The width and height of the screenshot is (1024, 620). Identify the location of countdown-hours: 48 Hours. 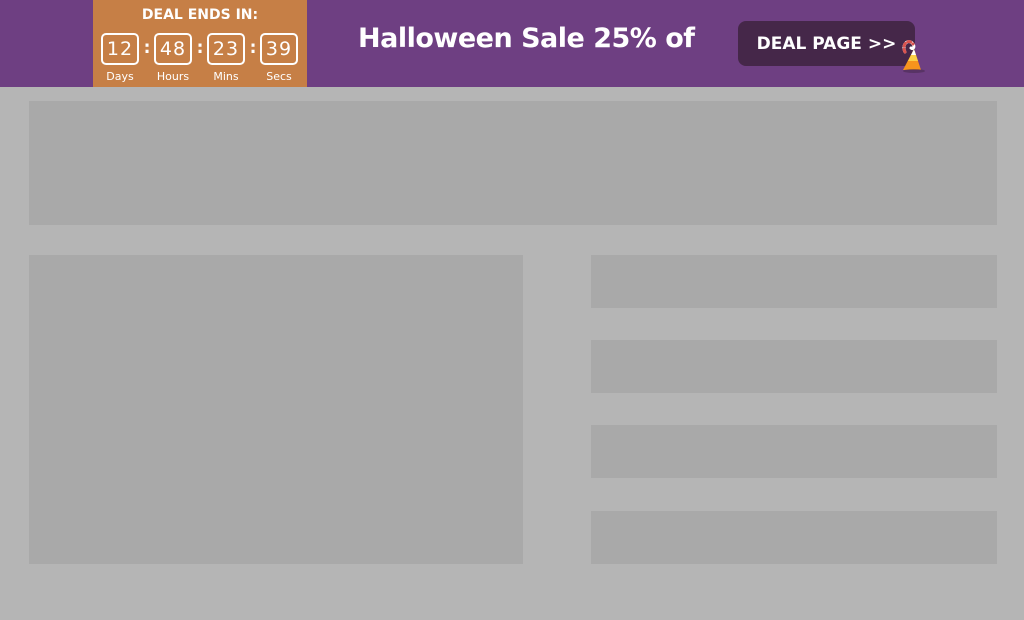
(173, 58).